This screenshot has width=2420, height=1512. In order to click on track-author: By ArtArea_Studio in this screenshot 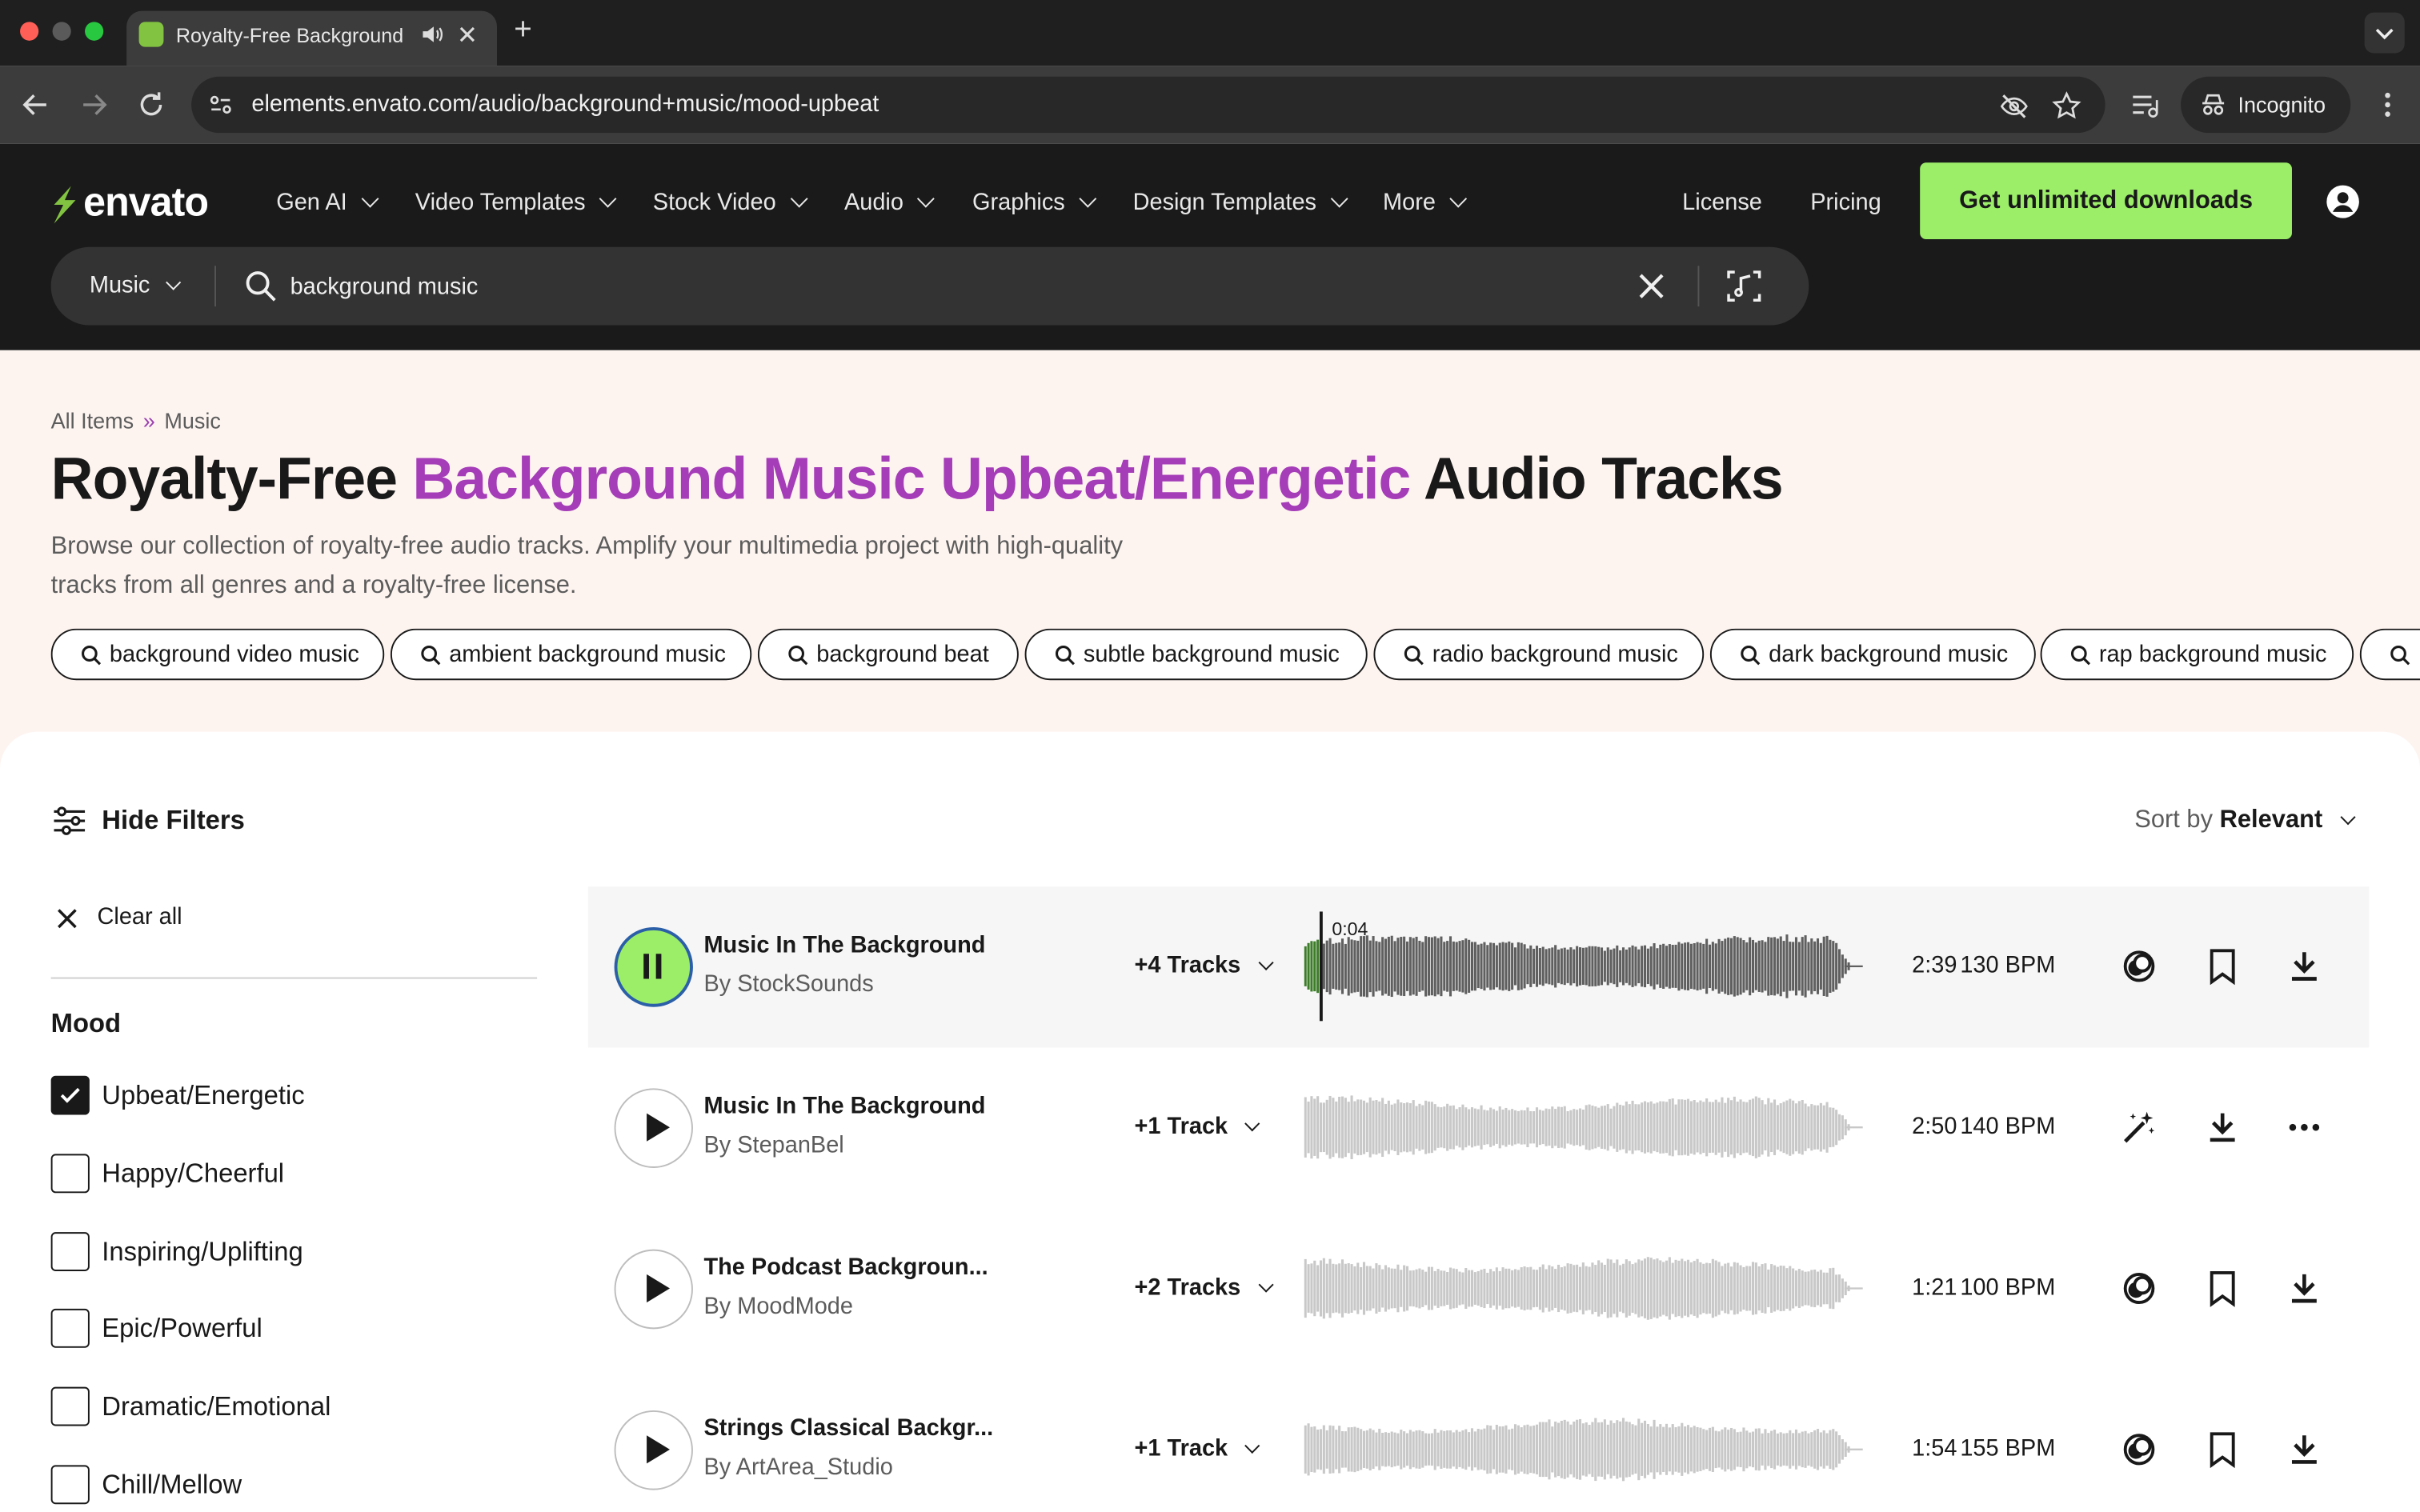, I will do `click(797, 1467)`.